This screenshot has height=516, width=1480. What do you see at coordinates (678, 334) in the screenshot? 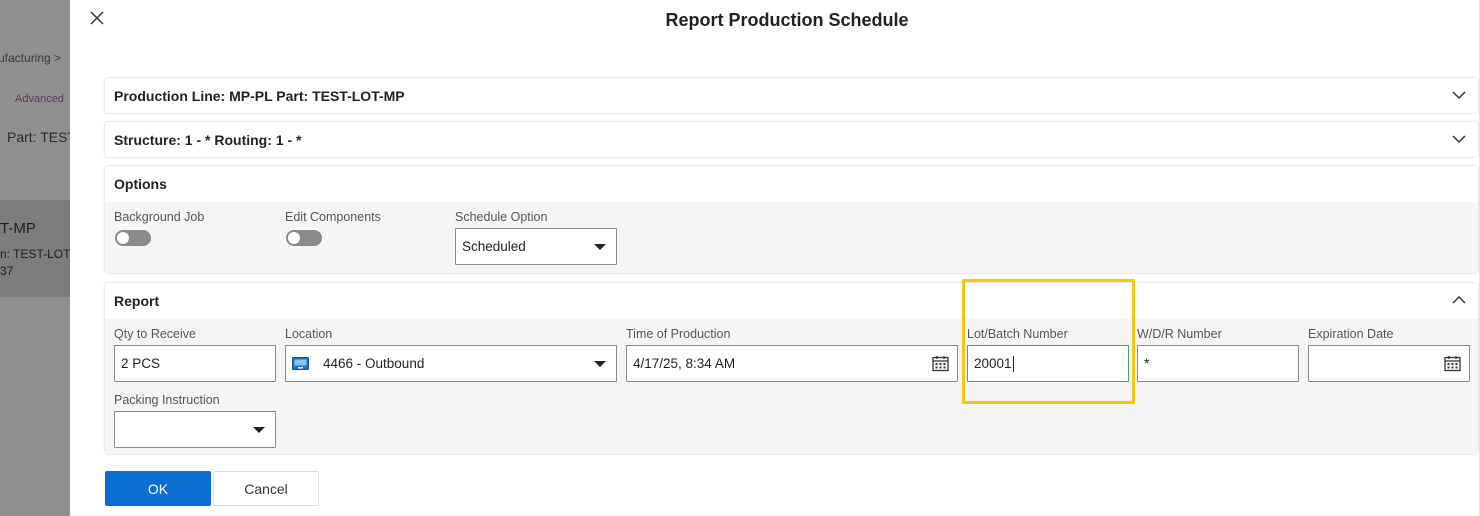
I see `time-of-production-label: Time of Production` at bounding box center [678, 334].